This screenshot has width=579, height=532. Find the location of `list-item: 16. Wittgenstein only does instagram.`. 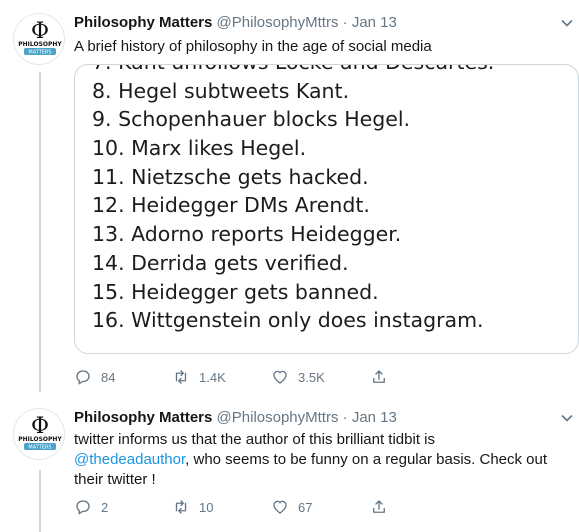

list-item: 16. Wittgenstein only does instagram. is located at coordinates (288, 320).